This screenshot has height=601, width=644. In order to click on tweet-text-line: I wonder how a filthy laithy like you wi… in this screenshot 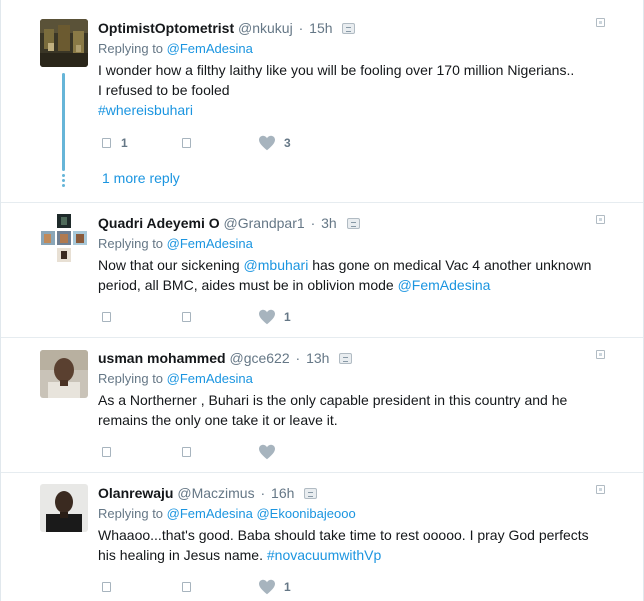, I will do `click(336, 70)`.